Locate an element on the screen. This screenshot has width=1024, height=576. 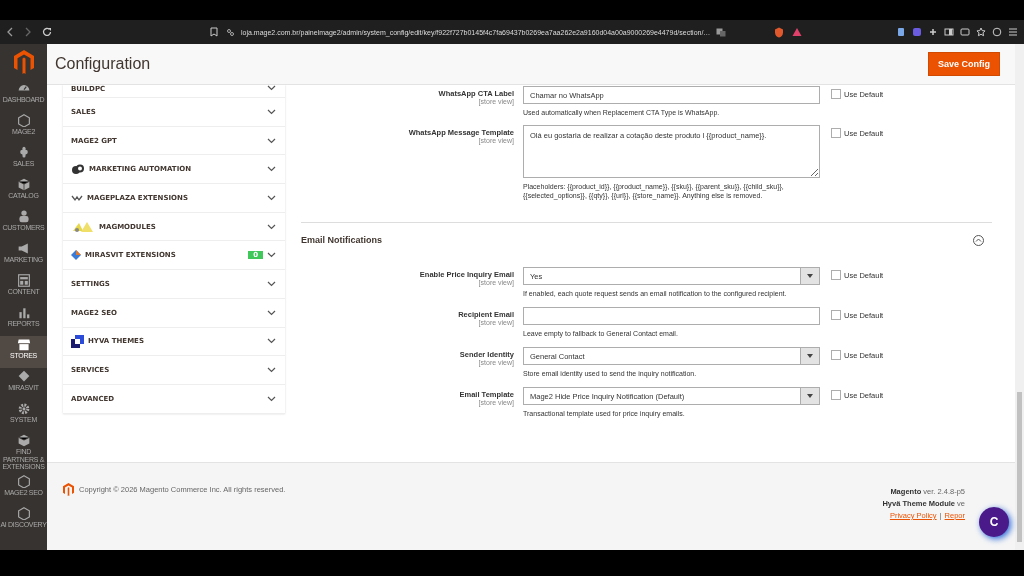
forward-icon is located at coordinates (28, 32).